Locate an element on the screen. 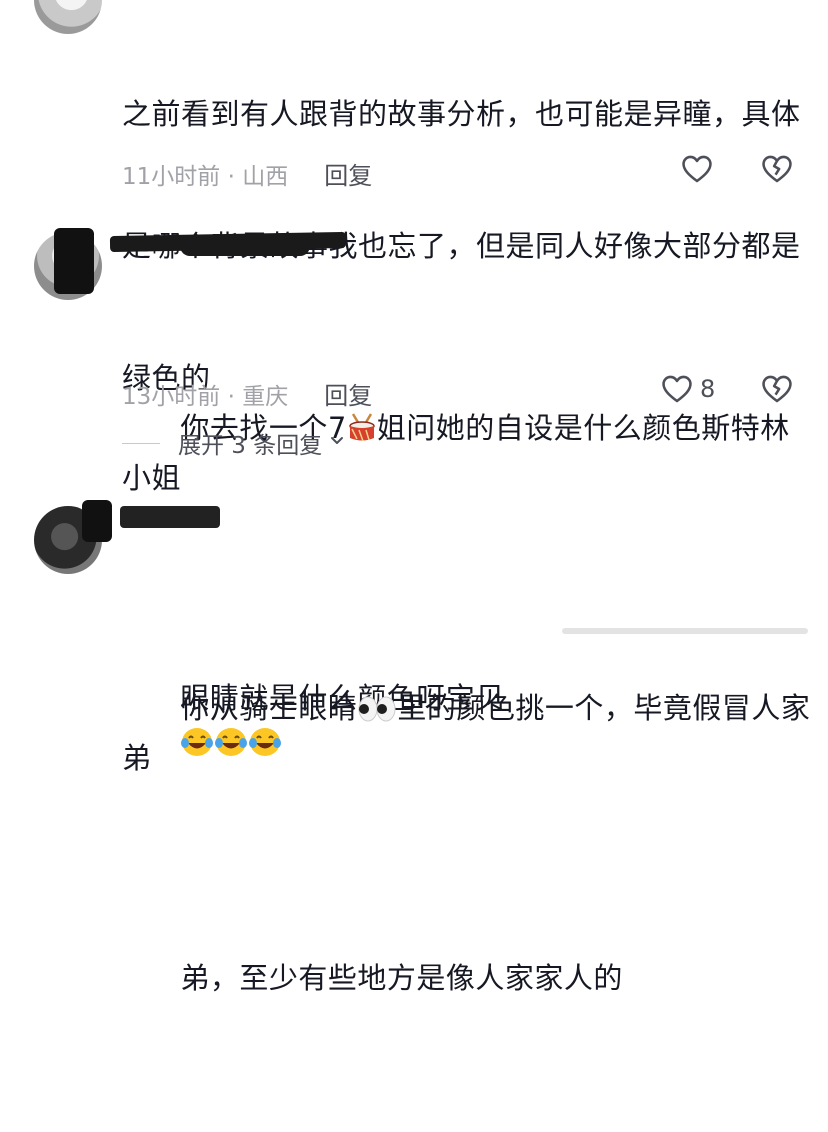 This screenshot has width=828, height=1132. text-segment: 弟，至少有些地方是像人家家人的 is located at coordinates (401, 978).